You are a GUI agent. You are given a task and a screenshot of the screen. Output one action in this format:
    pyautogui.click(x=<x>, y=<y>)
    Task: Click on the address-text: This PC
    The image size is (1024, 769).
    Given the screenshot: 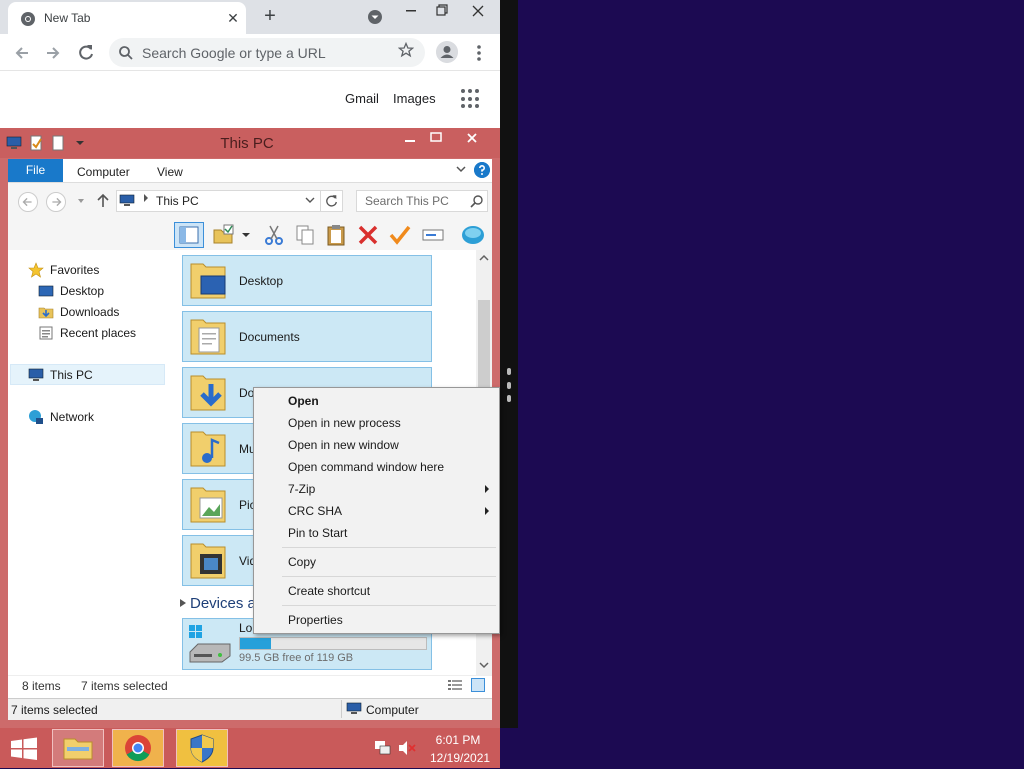 What is the action you would take?
    pyautogui.click(x=177, y=201)
    